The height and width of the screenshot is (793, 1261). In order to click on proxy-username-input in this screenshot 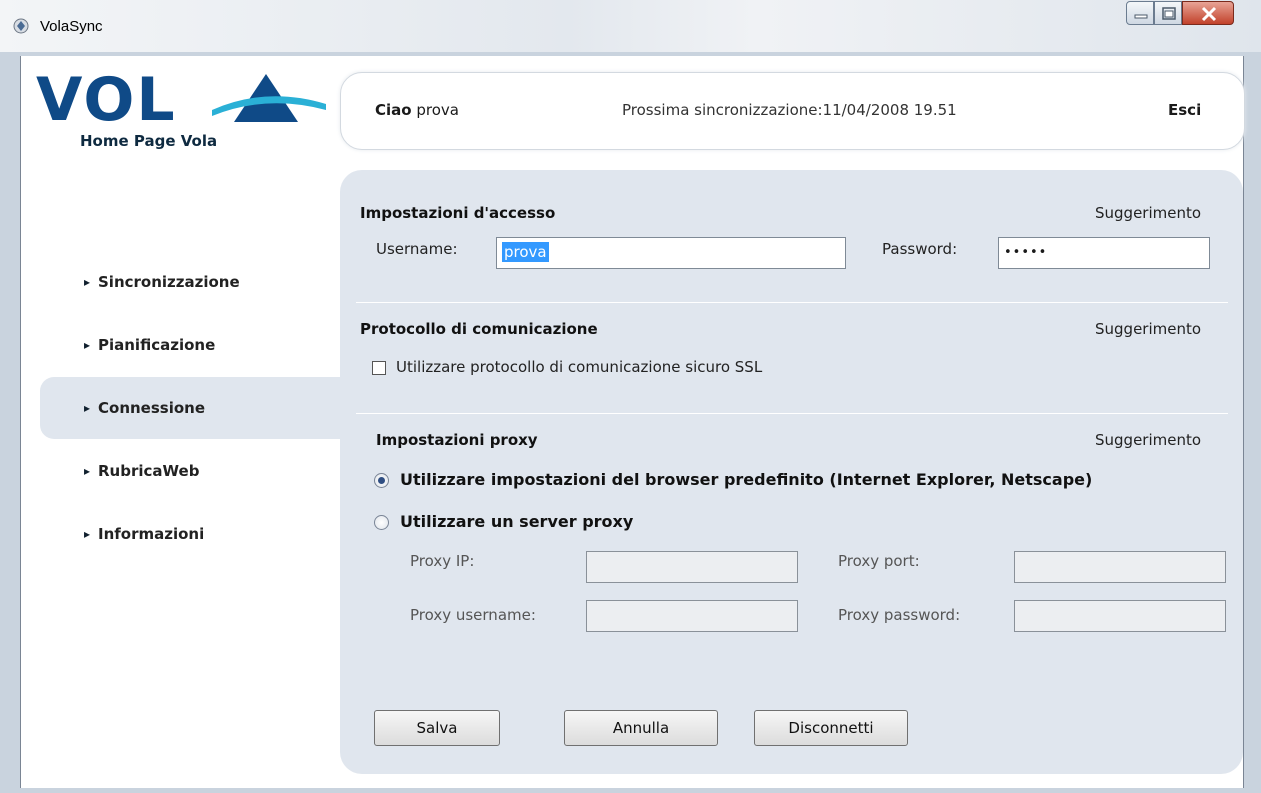, I will do `click(692, 616)`.